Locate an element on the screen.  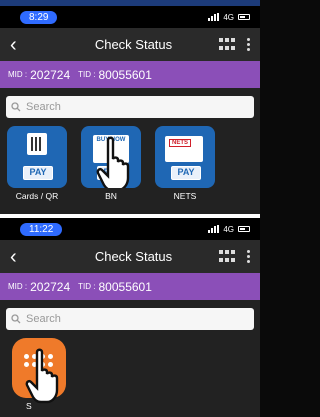
tile-orange: S is located at coordinates (130, 374).